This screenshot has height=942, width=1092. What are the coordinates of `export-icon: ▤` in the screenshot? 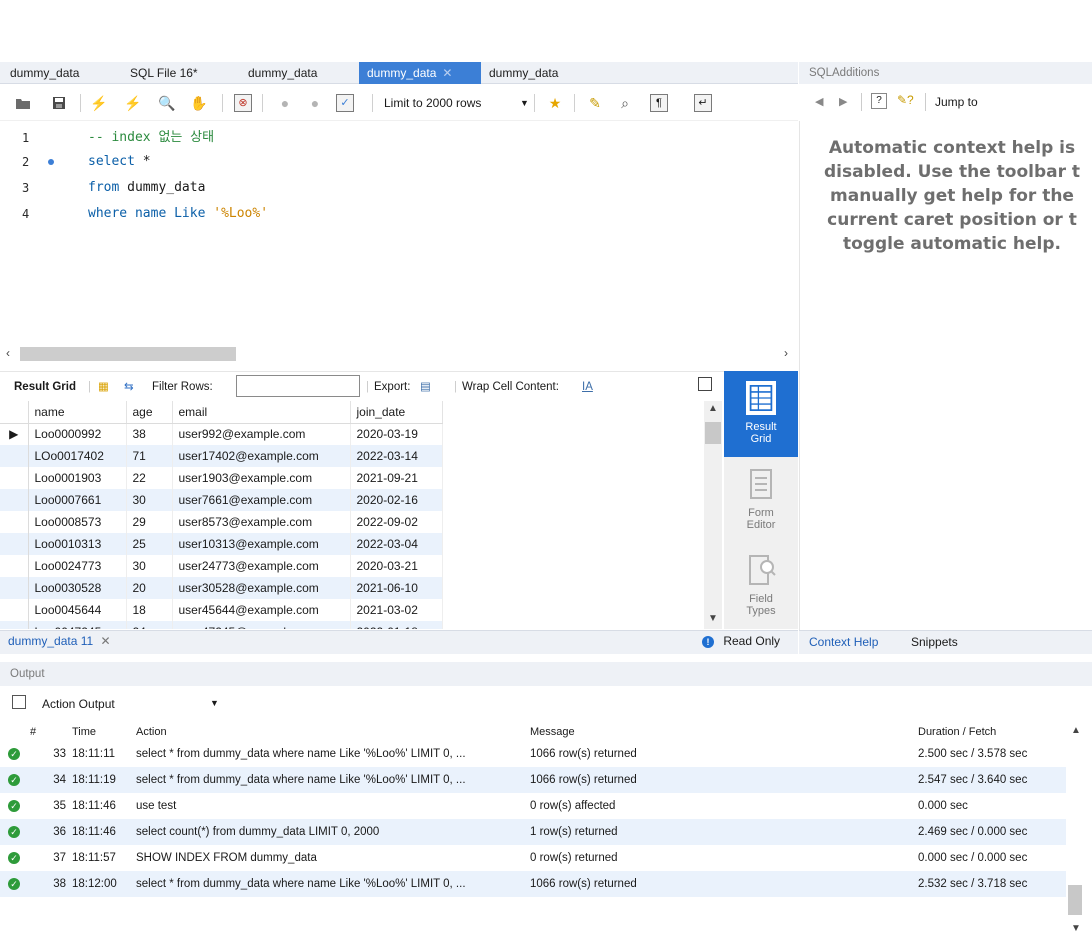 It's located at (425, 387).